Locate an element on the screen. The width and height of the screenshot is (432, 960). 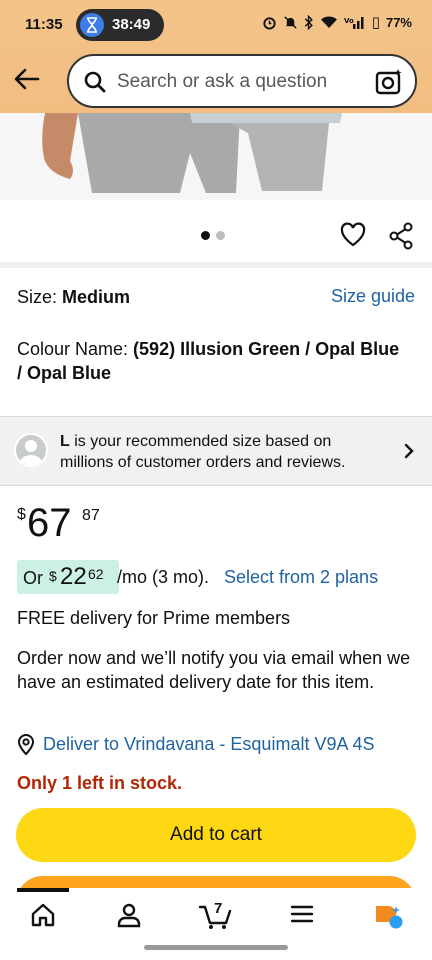
search-input: Search or ask a question is located at coordinates (222, 82).